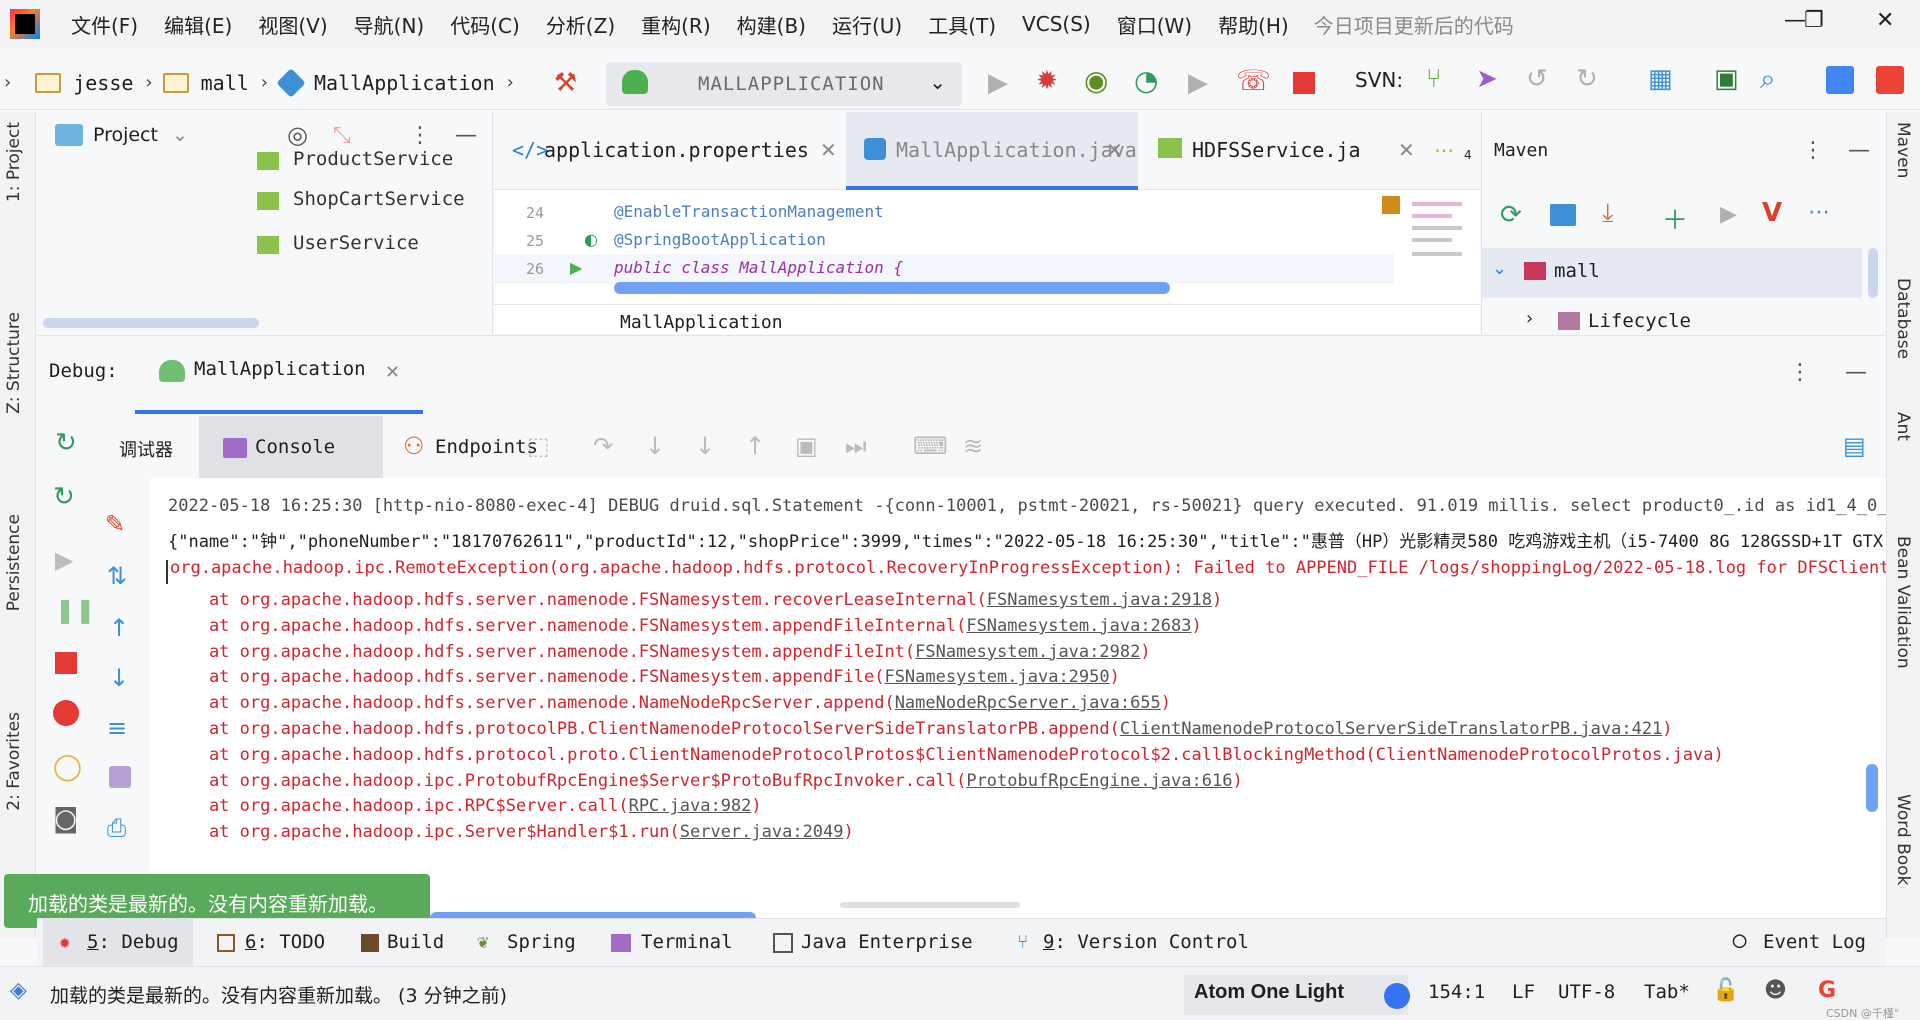 Image resolution: width=1920 pixels, height=1020 pixels. What do you see at coordinates (1726, 79) in the screenshot?
I see `terminal-icon: ▣` at bounding box center [1726, 79].